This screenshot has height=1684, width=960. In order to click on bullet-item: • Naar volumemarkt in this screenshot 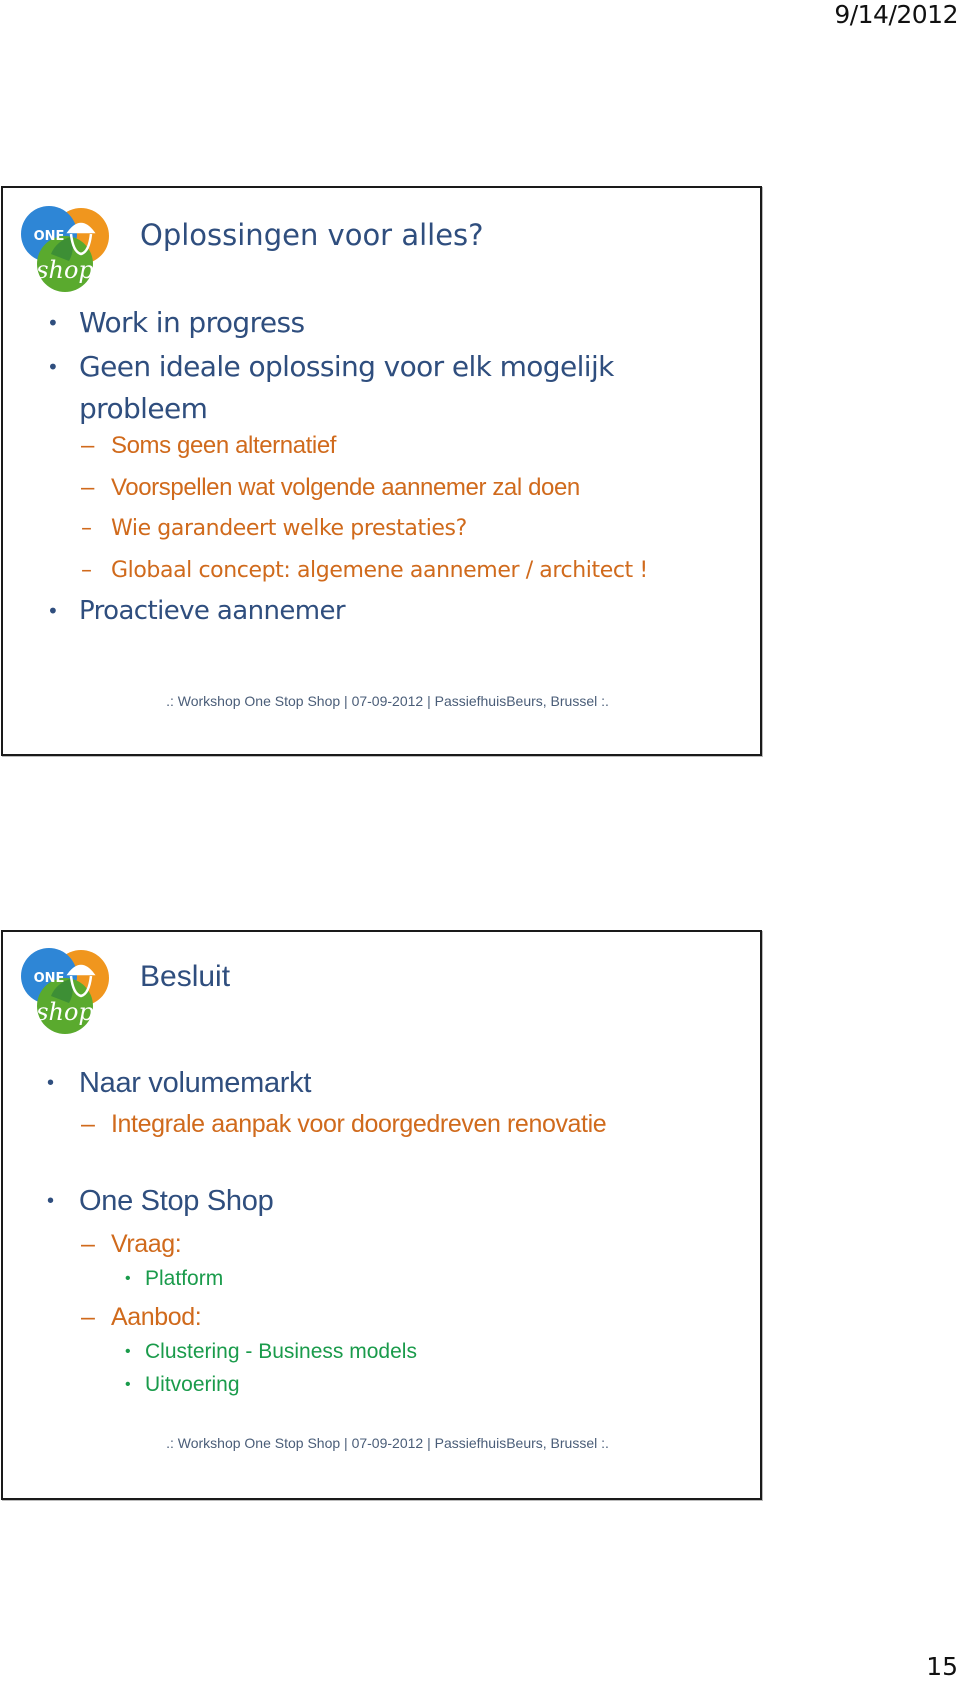, I will do `click(179, 1083)`.